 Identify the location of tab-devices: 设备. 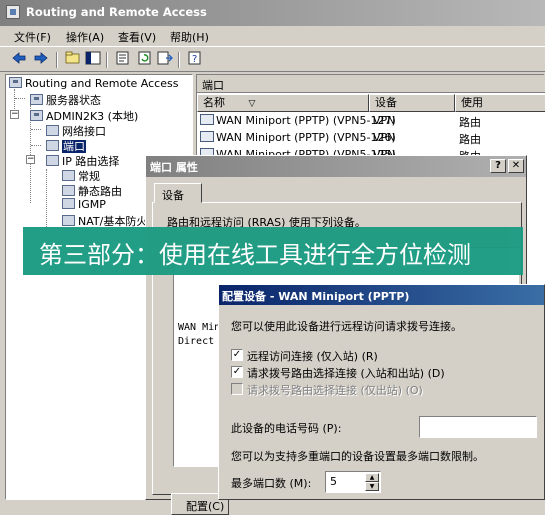
(178, 193).